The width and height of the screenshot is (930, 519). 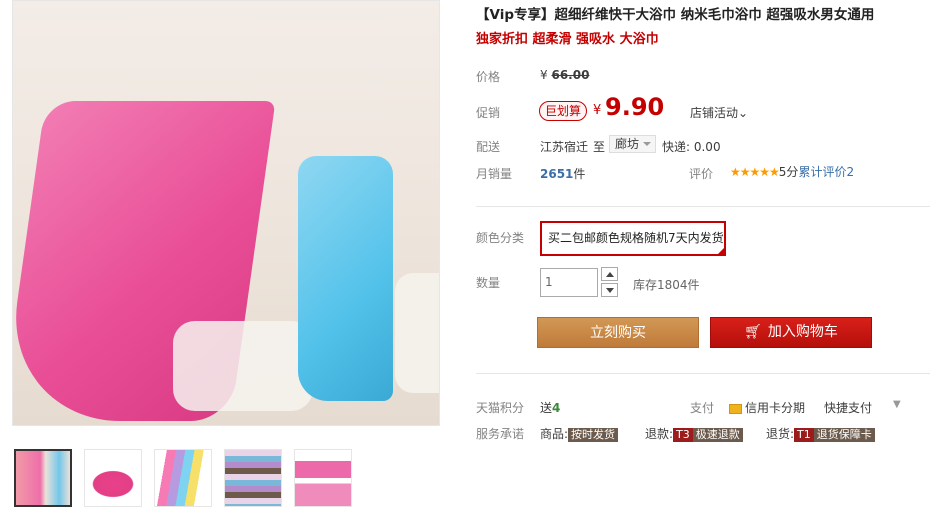 I want to click on credit-installment: 信用卡分期, so click(x=767, y=407).